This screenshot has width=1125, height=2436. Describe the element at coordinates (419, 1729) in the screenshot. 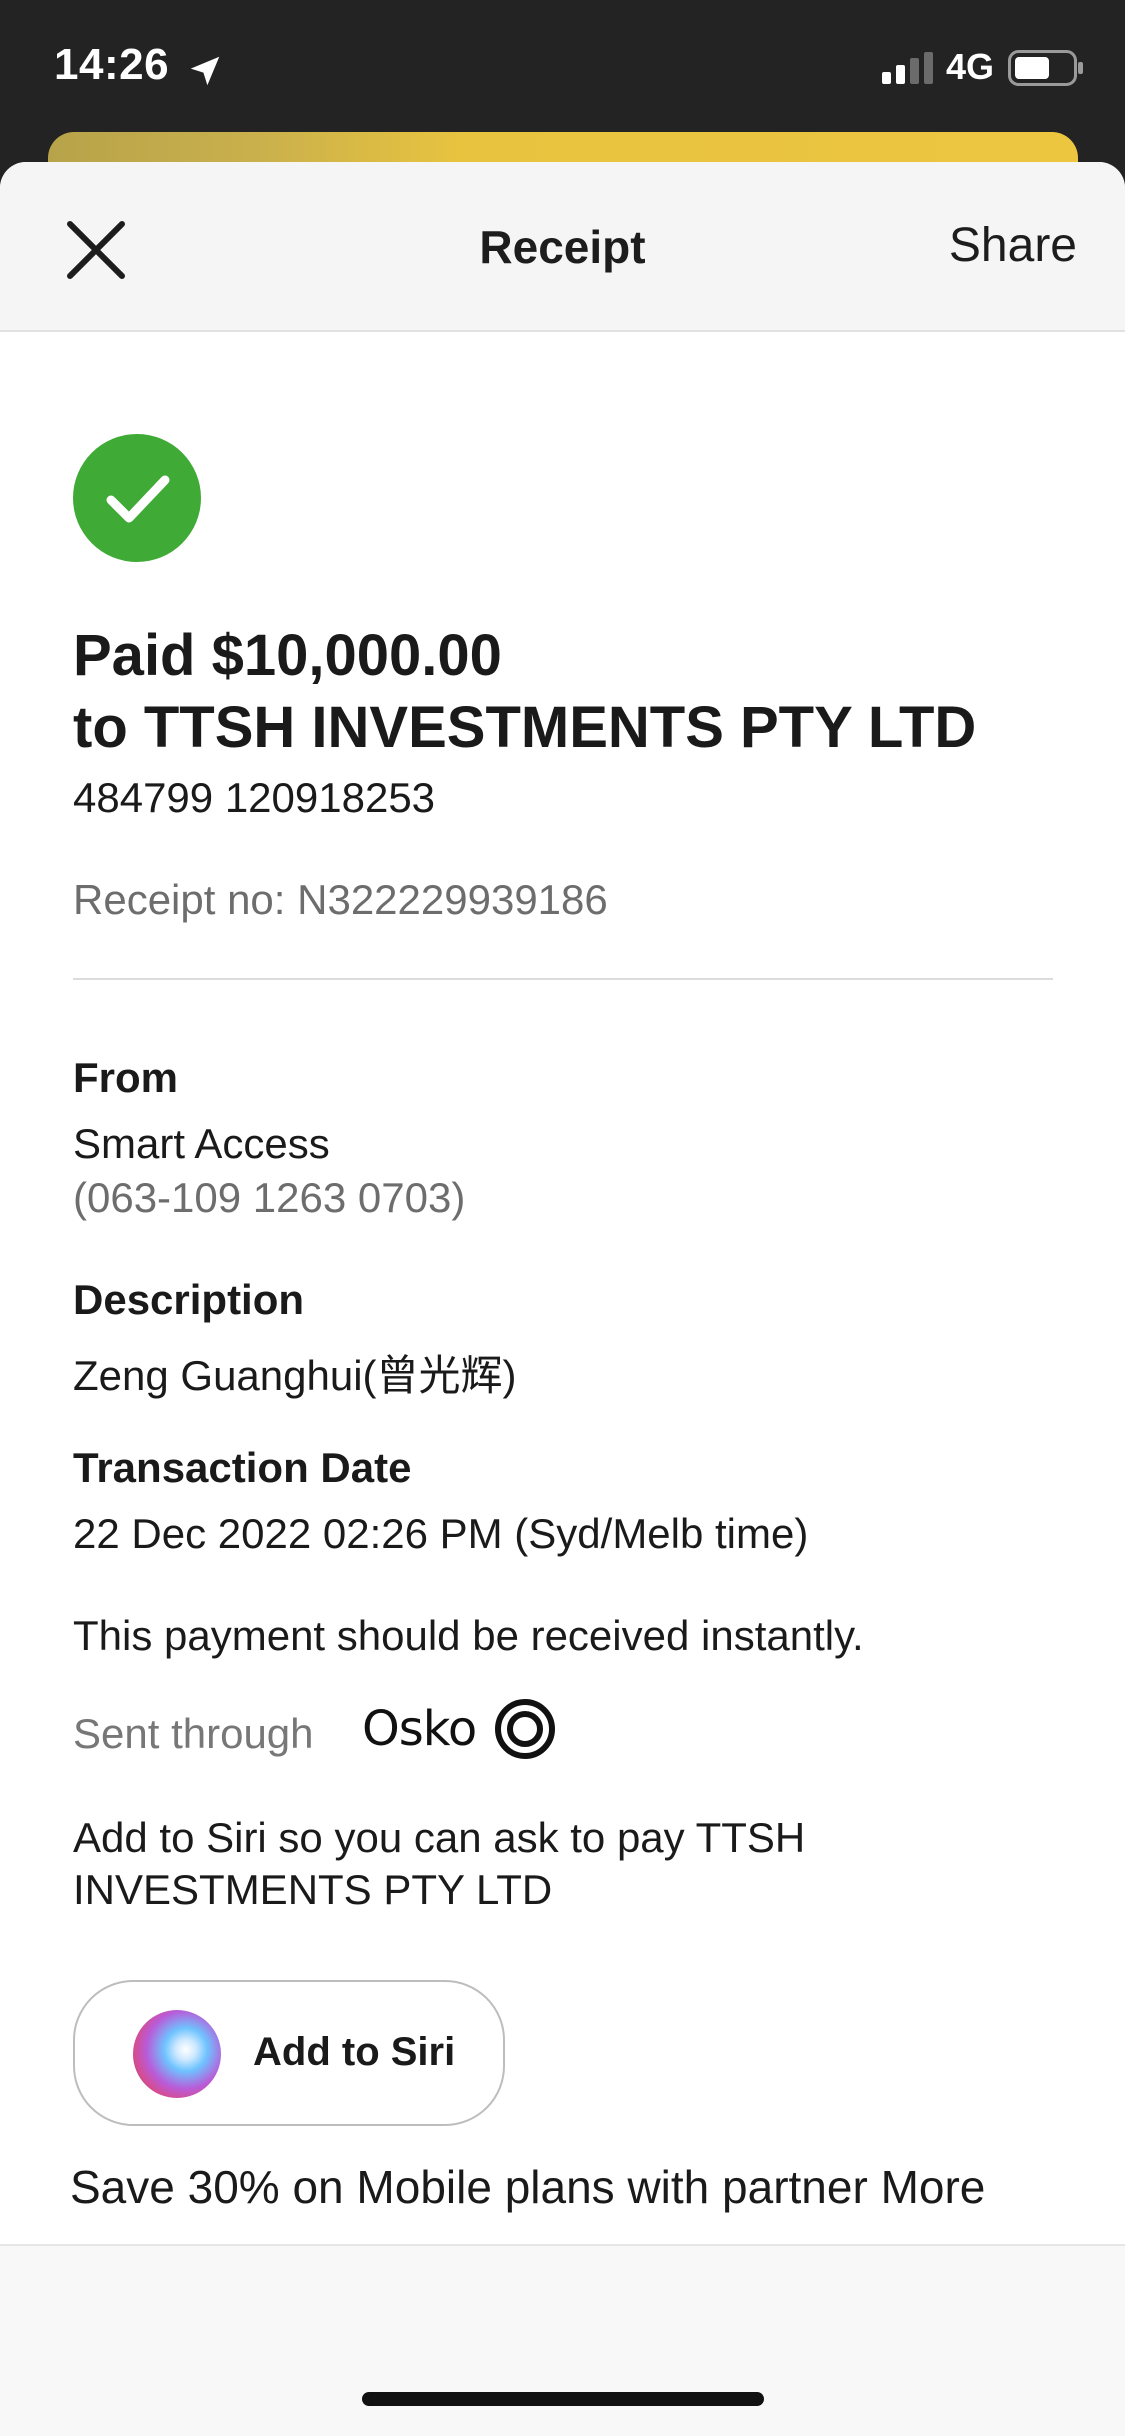

I see `osko-wordmark: Osko` at that location.